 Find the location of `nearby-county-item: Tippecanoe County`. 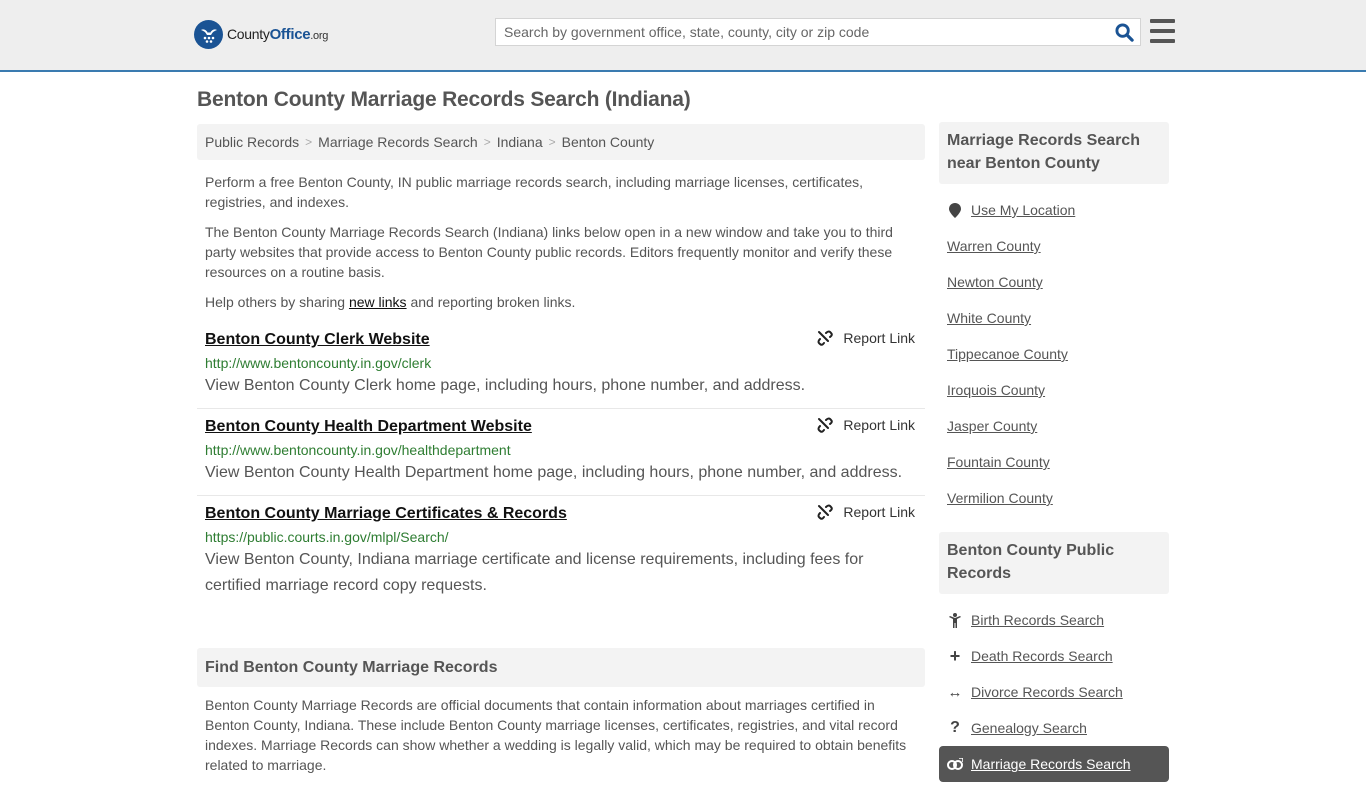

nearby-county-item: Tippecanoe County is located at coordinates (1054, 354).